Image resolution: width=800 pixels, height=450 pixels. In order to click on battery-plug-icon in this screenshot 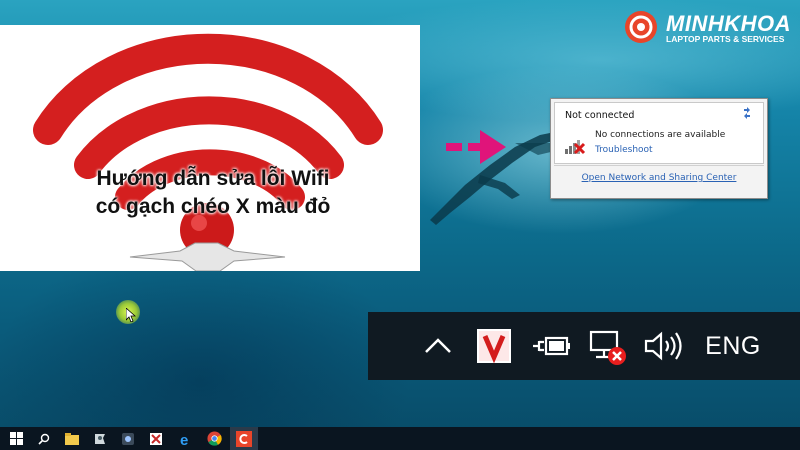, I will do `click(551, 346)`.